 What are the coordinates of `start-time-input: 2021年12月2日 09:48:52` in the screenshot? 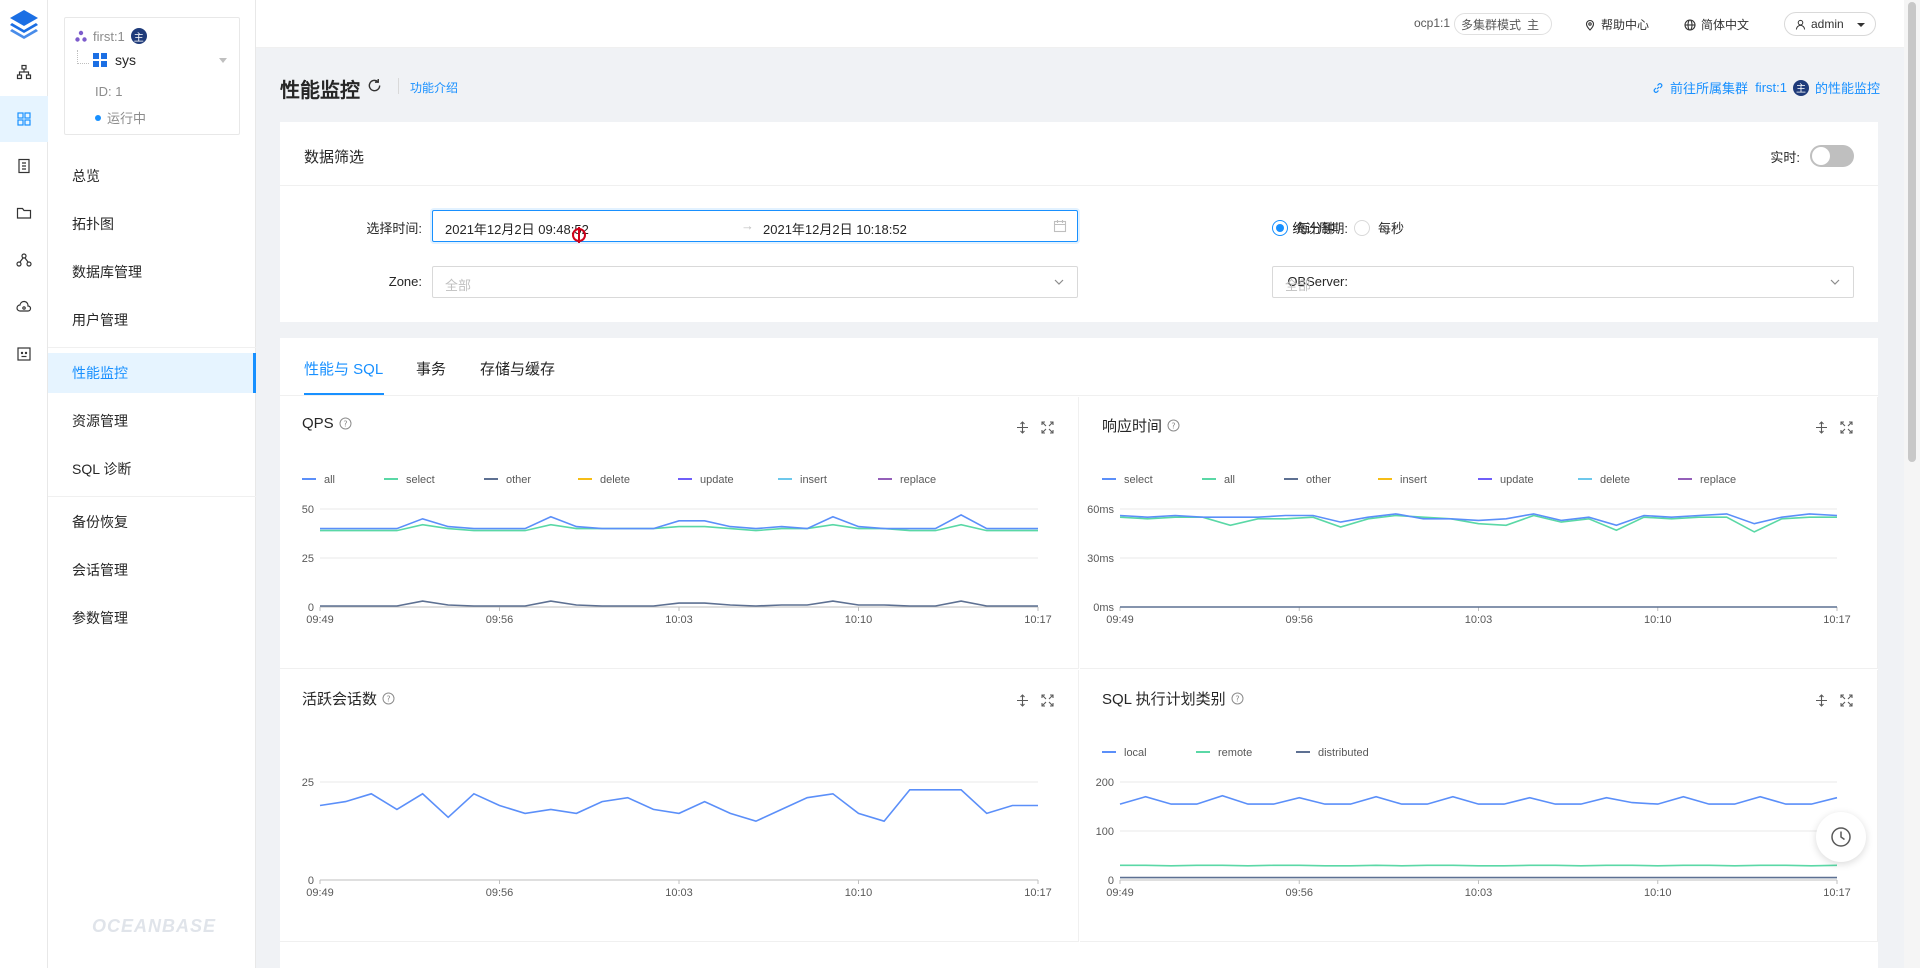 It's located at (517, 228).